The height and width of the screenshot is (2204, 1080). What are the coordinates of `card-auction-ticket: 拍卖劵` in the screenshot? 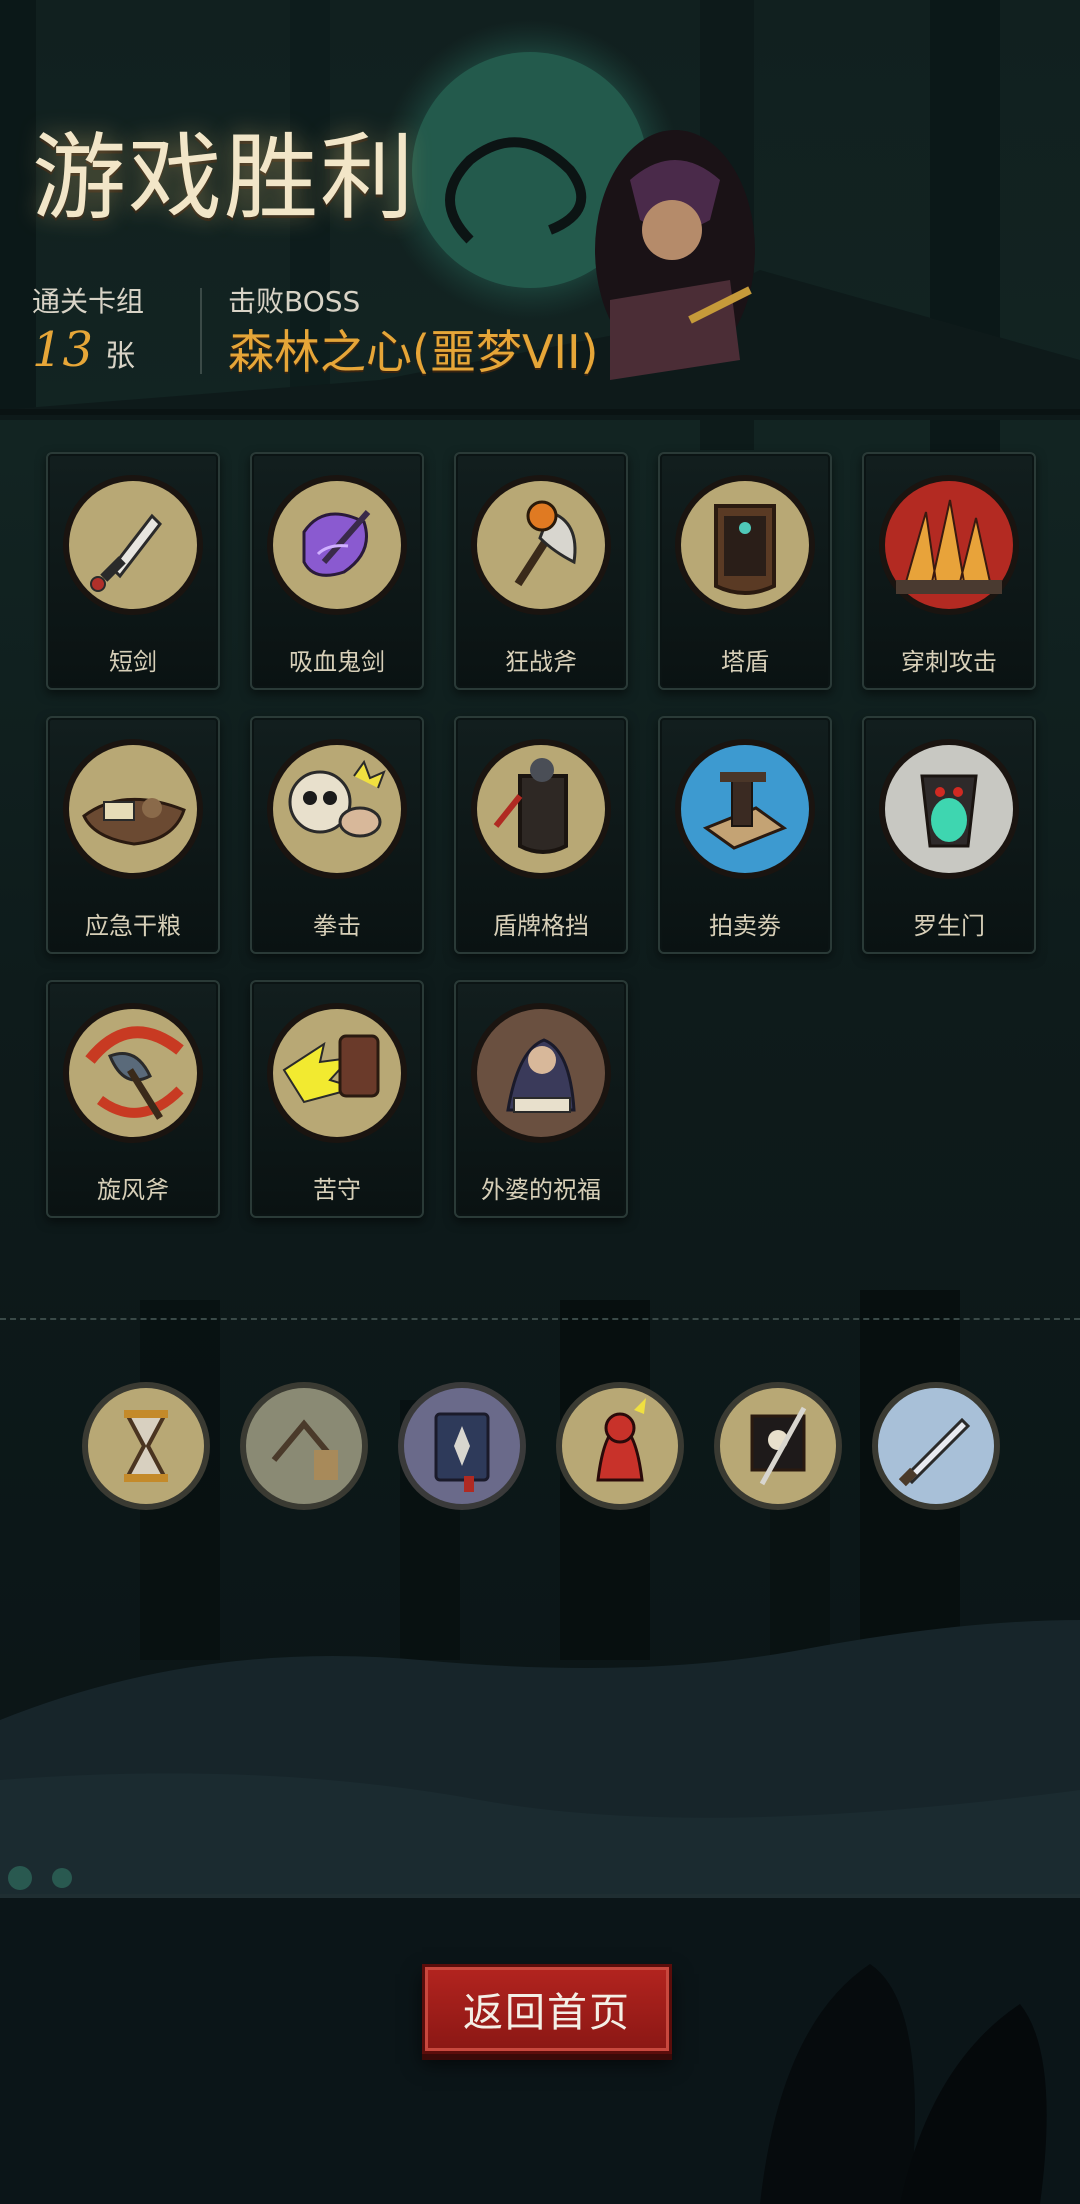 It's located at (745, 835).